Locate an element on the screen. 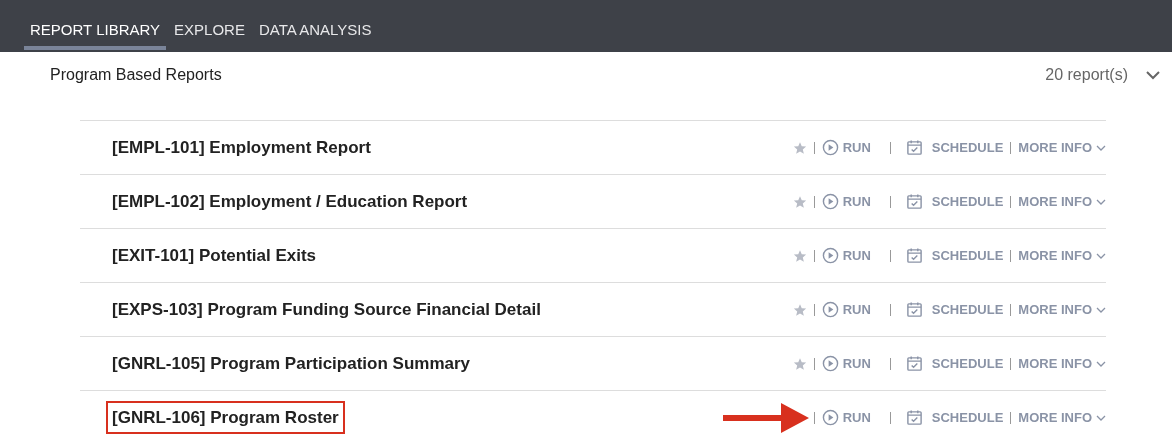 Image resolution: width=1172 pixels, height=438 pixels. collapse-toggle is located at coordinates (1153, 75).